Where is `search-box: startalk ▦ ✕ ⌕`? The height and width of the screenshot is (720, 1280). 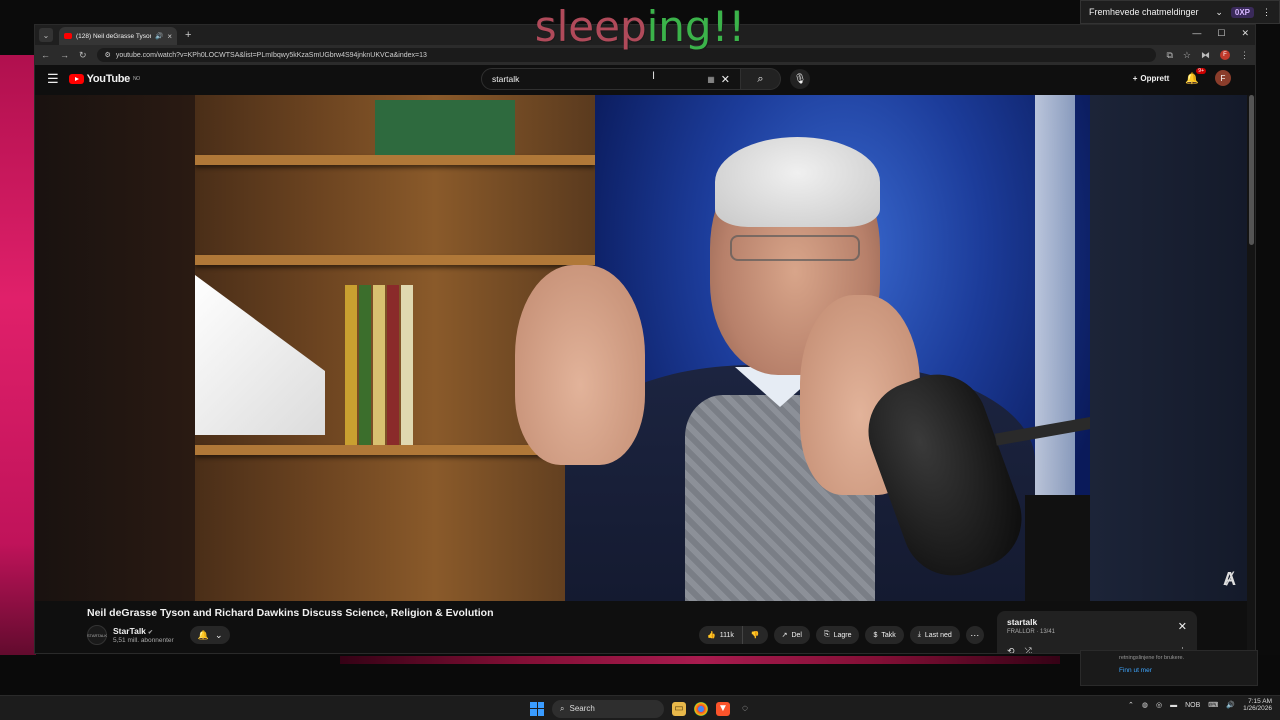
search-box: startalk ▦ ✕ ⌕ is located at coordinates (631, 79).